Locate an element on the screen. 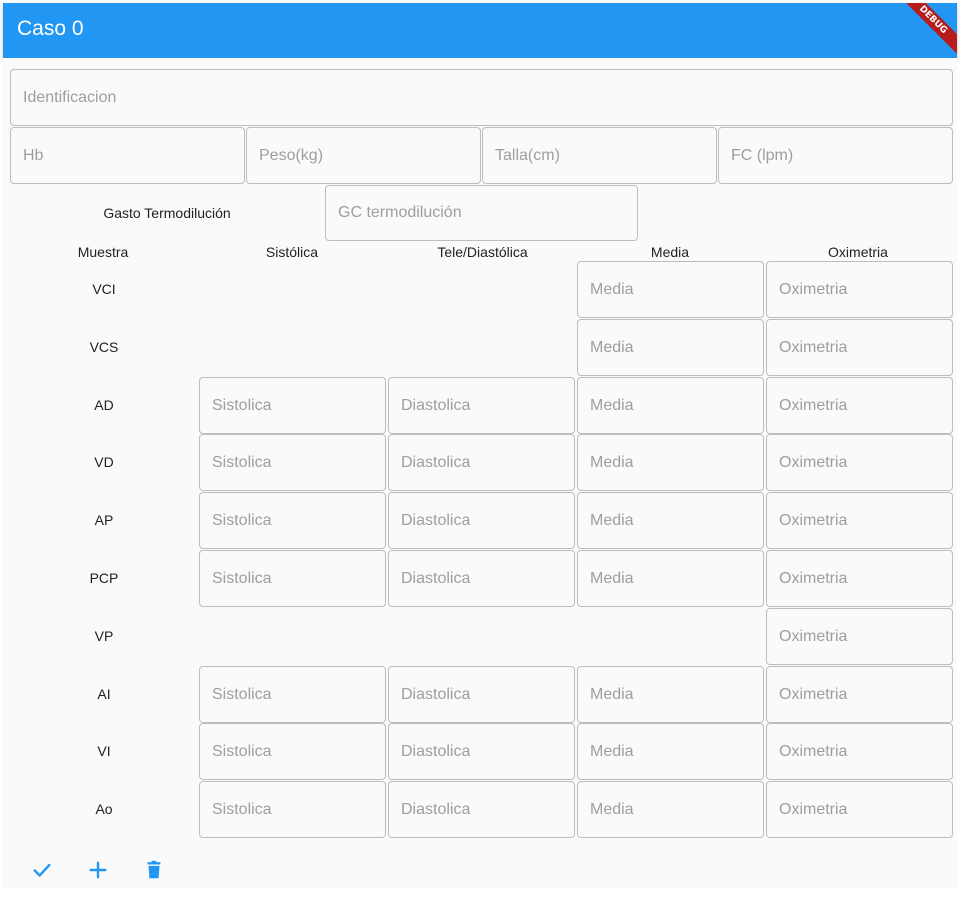 The height and width of the screenshot is (900, 968). delete-button is located at coordinates (154, 870).